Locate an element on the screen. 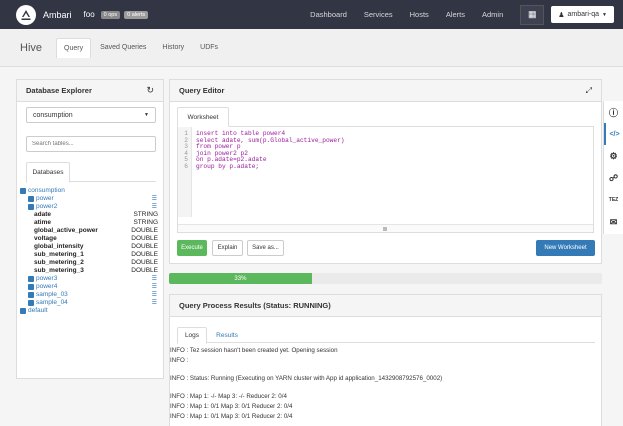  caret-down-icon: ▼ is located at coordinates (146, 115).